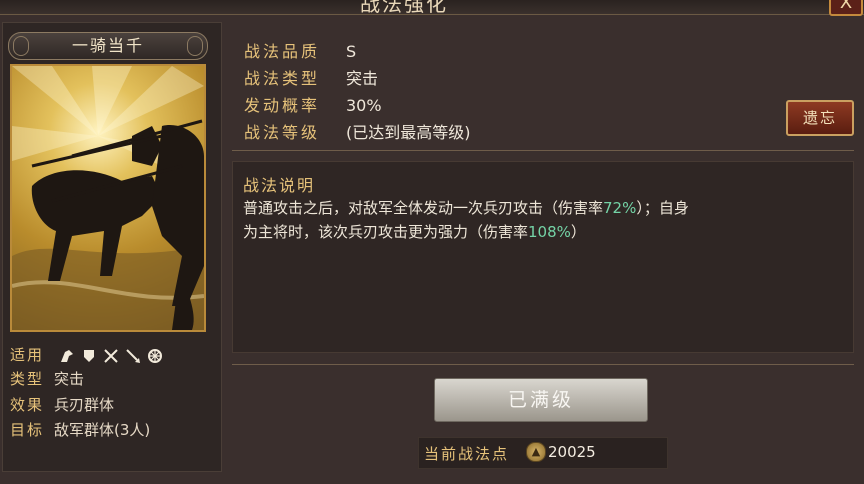 Image resolution: width=864 pixels, height=484 pixels. I want to click on spear-icon, so click(133, 356).